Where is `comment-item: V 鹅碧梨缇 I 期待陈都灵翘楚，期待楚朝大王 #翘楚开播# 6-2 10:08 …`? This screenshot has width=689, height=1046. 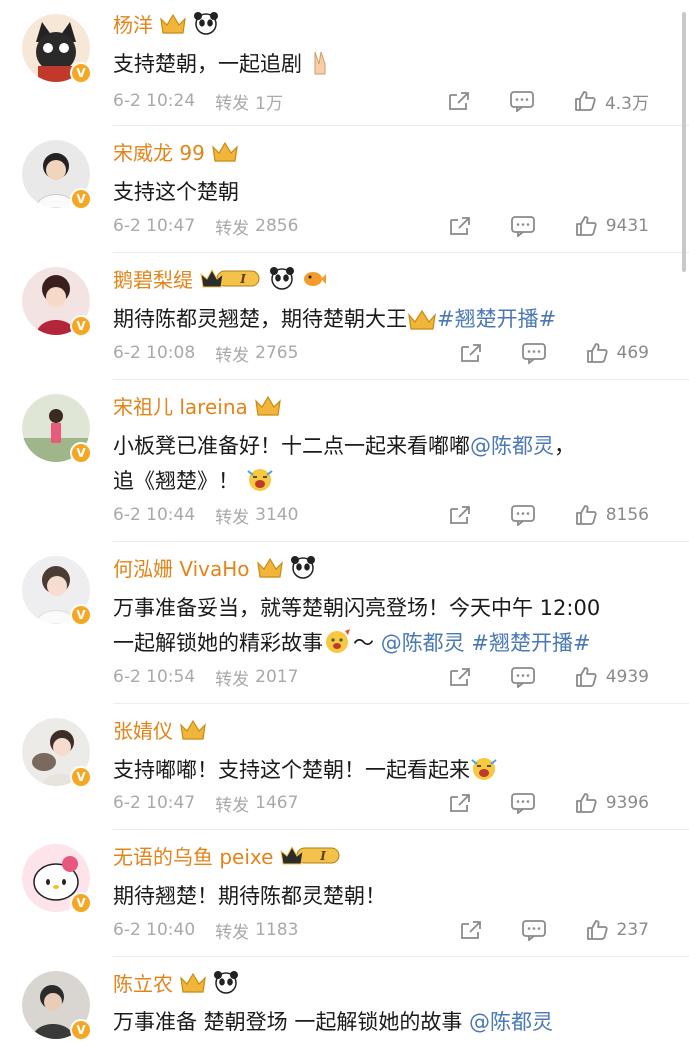
comment-item: V 鹅碧梨缇 I 期待陈都灵翘楚，期待楚朝大王 #翘楚开播# 6-2 10:08 … is located at coordinates (344, 316).